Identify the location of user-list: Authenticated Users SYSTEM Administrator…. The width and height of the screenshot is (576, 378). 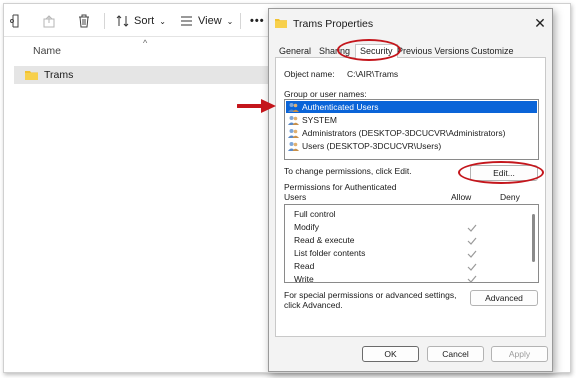
(411, 129).